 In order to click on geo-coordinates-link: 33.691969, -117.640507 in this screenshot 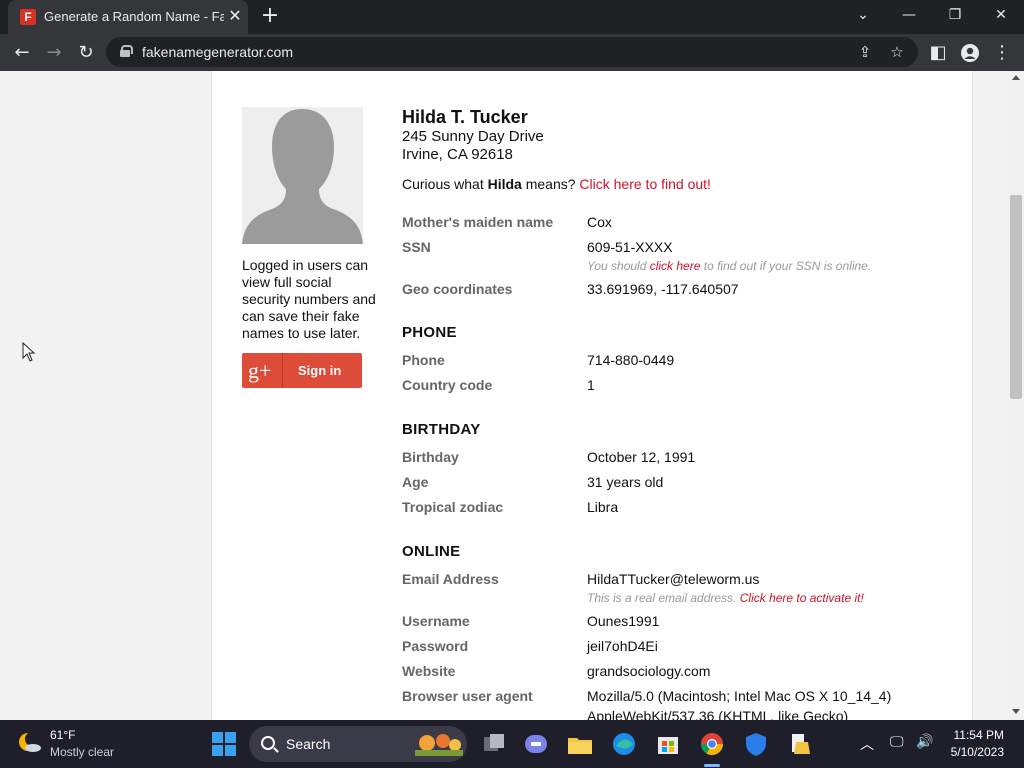, I will do `click(663, 289)`.